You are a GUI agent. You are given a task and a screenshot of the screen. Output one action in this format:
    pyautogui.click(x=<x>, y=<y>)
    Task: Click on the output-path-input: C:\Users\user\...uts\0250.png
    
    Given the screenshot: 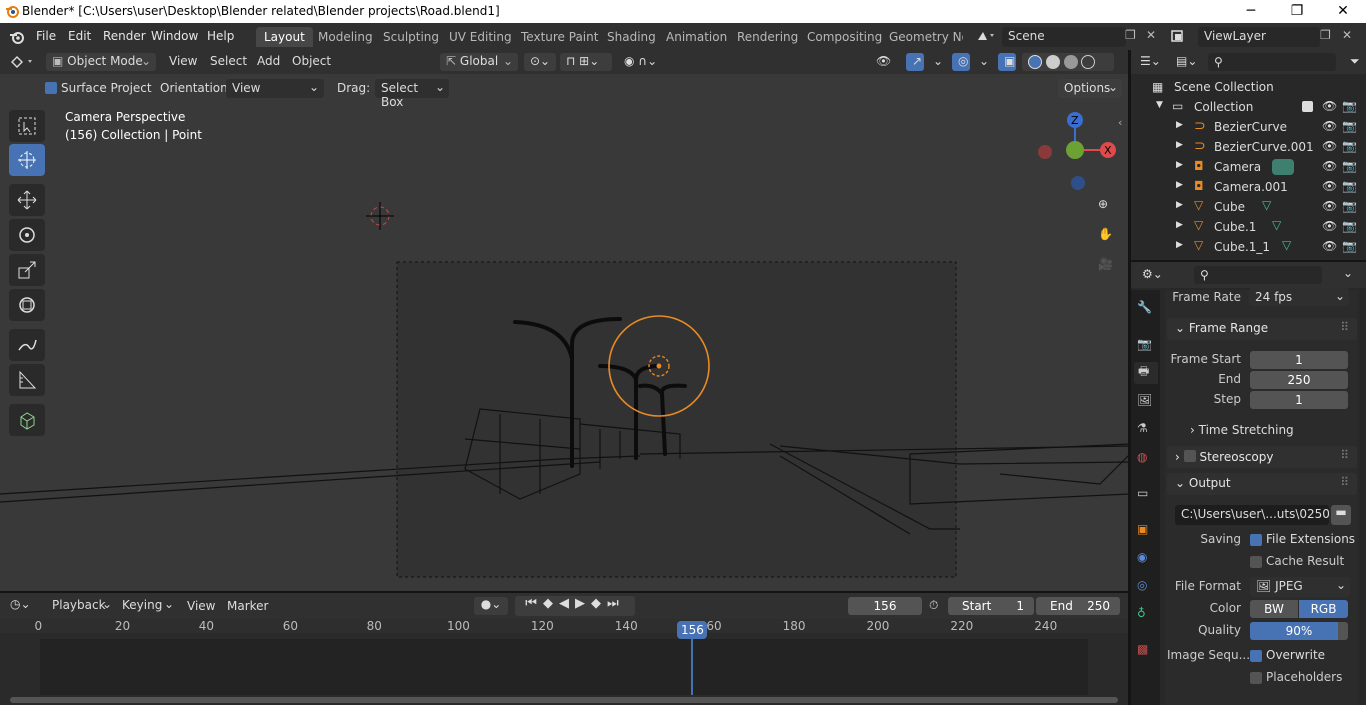 What is the action you would take?
    pyautogui.click(x=1252, y=515)
    